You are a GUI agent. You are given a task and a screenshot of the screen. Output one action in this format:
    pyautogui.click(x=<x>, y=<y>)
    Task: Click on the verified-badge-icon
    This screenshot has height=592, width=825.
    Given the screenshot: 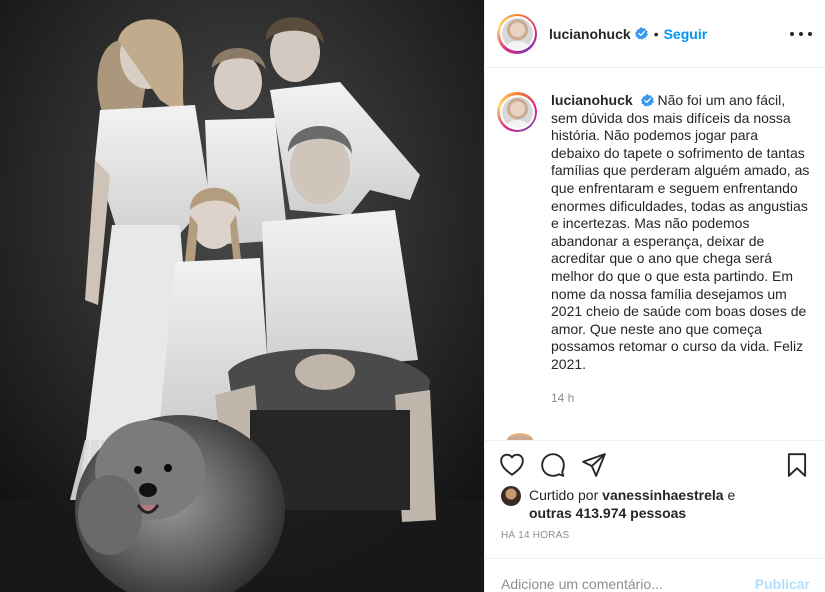 What is the action you would take?
    pyautogui.click(x=641, y=33)
    